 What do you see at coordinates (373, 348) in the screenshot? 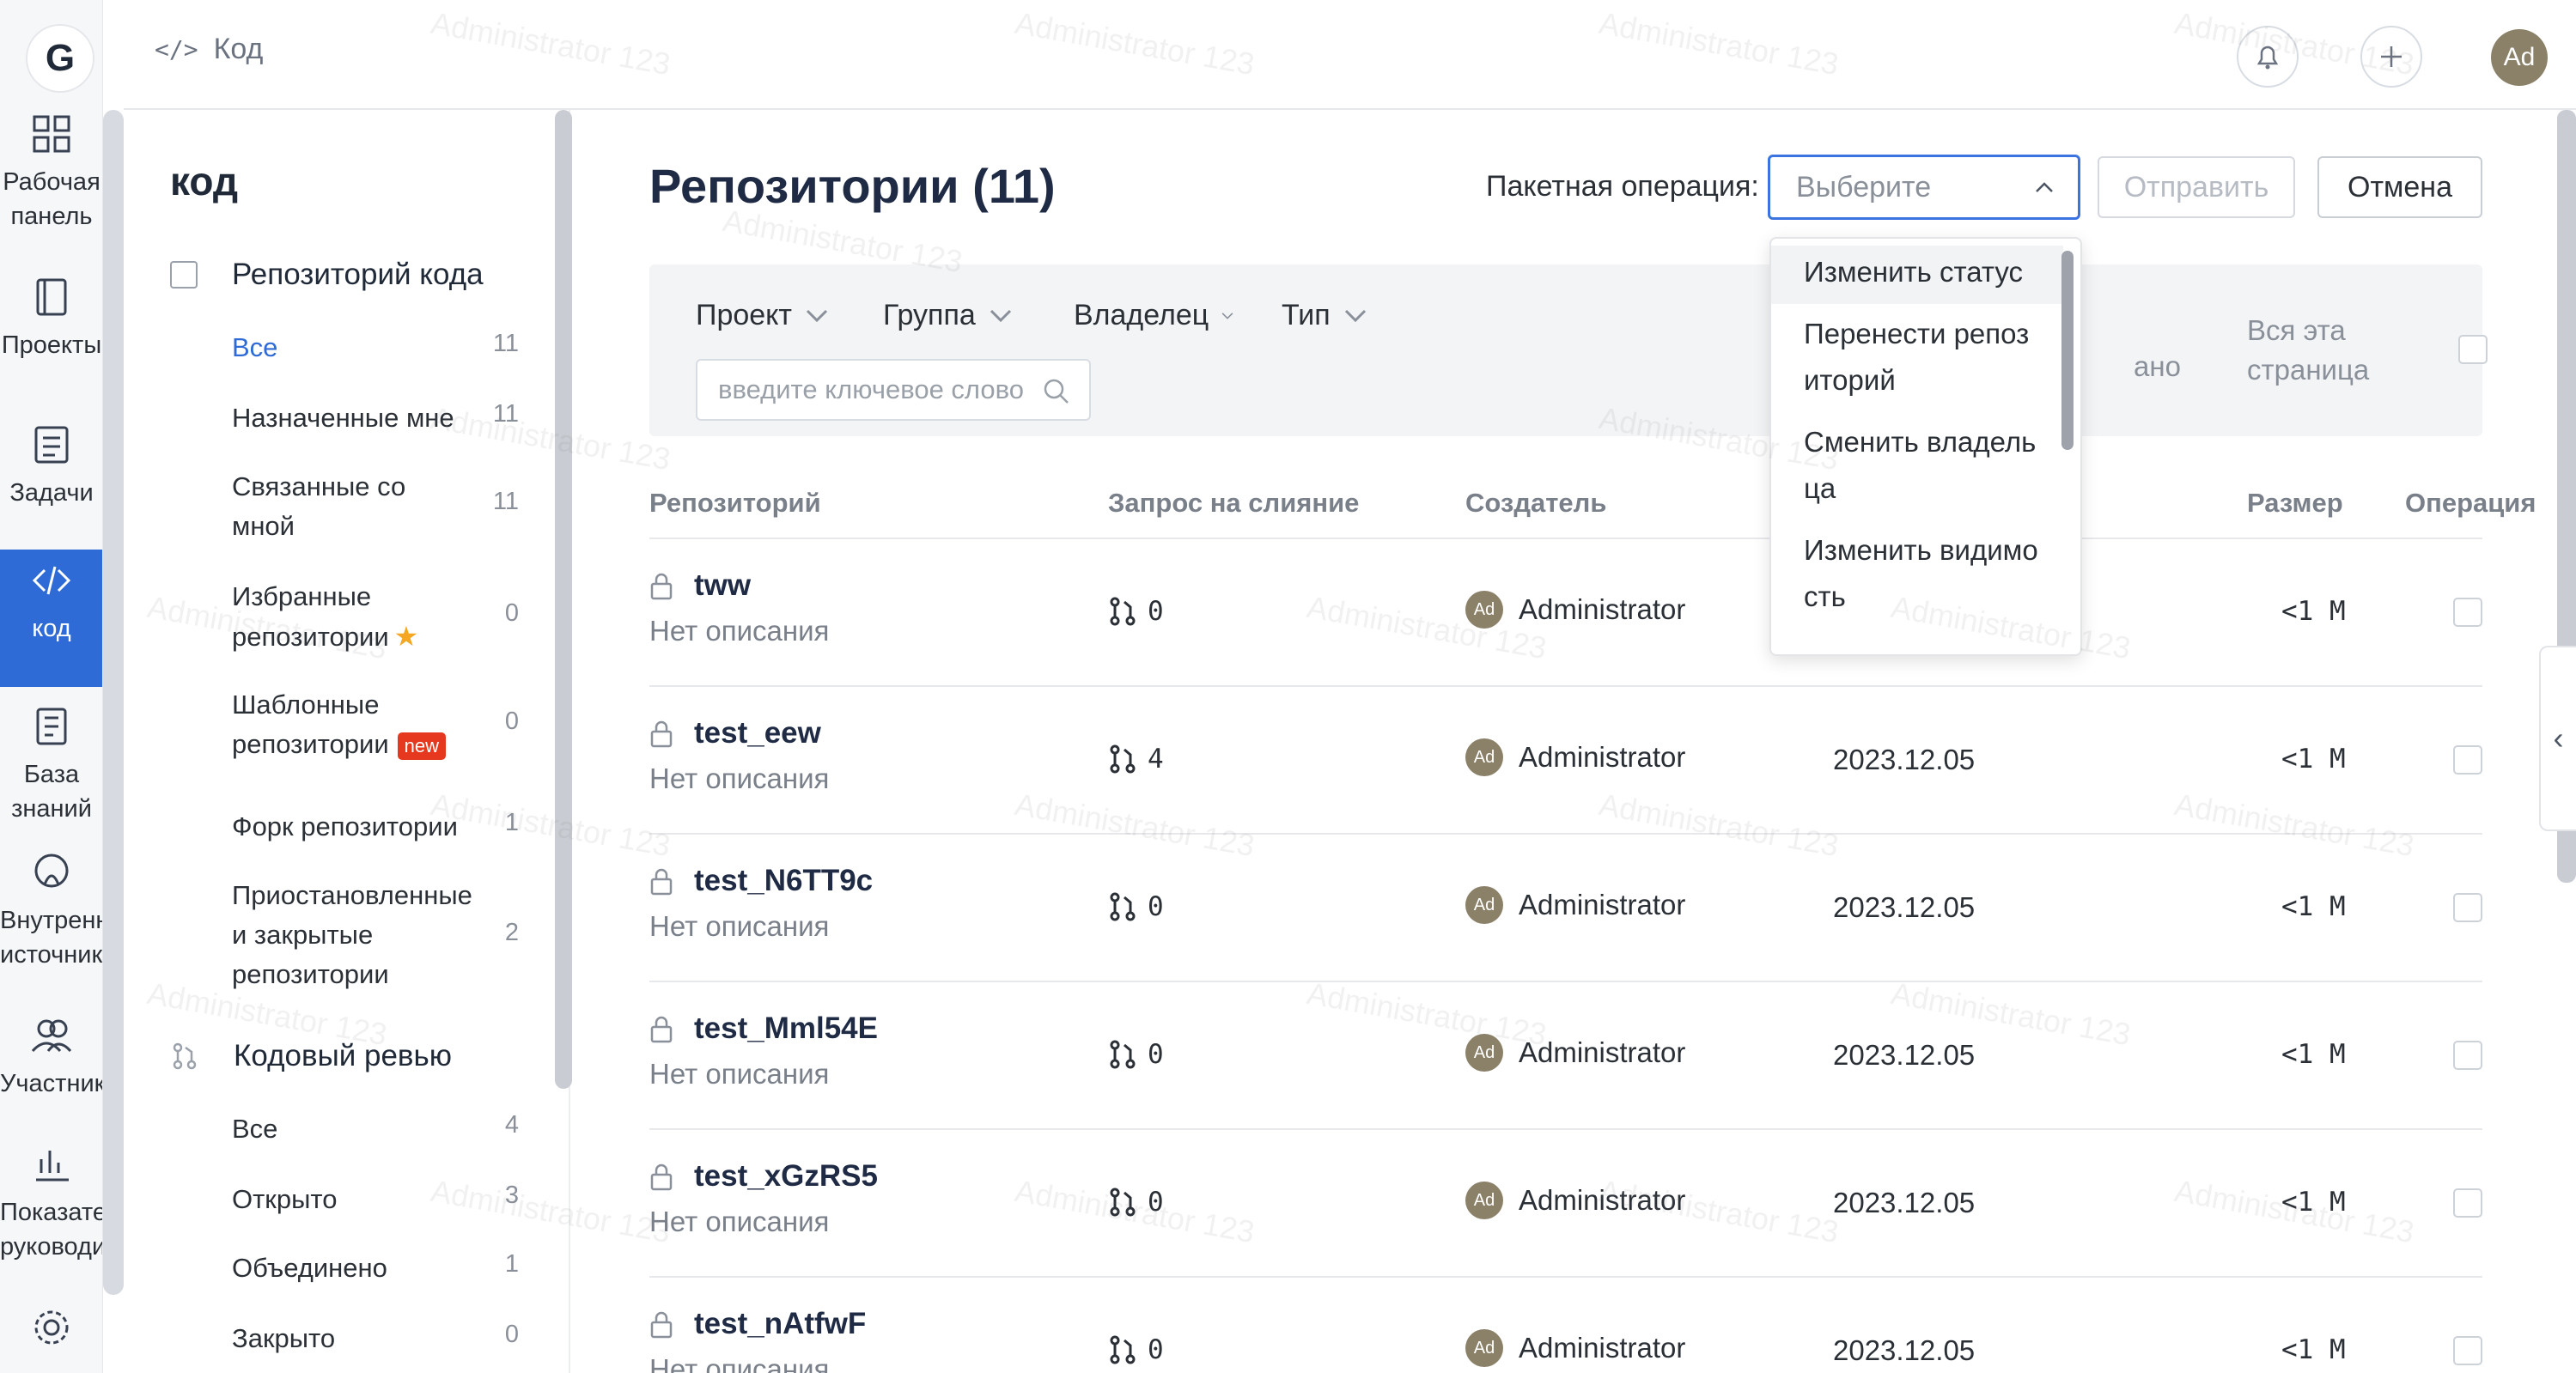
I see `sidebar-item-all: Все` at bounding box center [373, 348].